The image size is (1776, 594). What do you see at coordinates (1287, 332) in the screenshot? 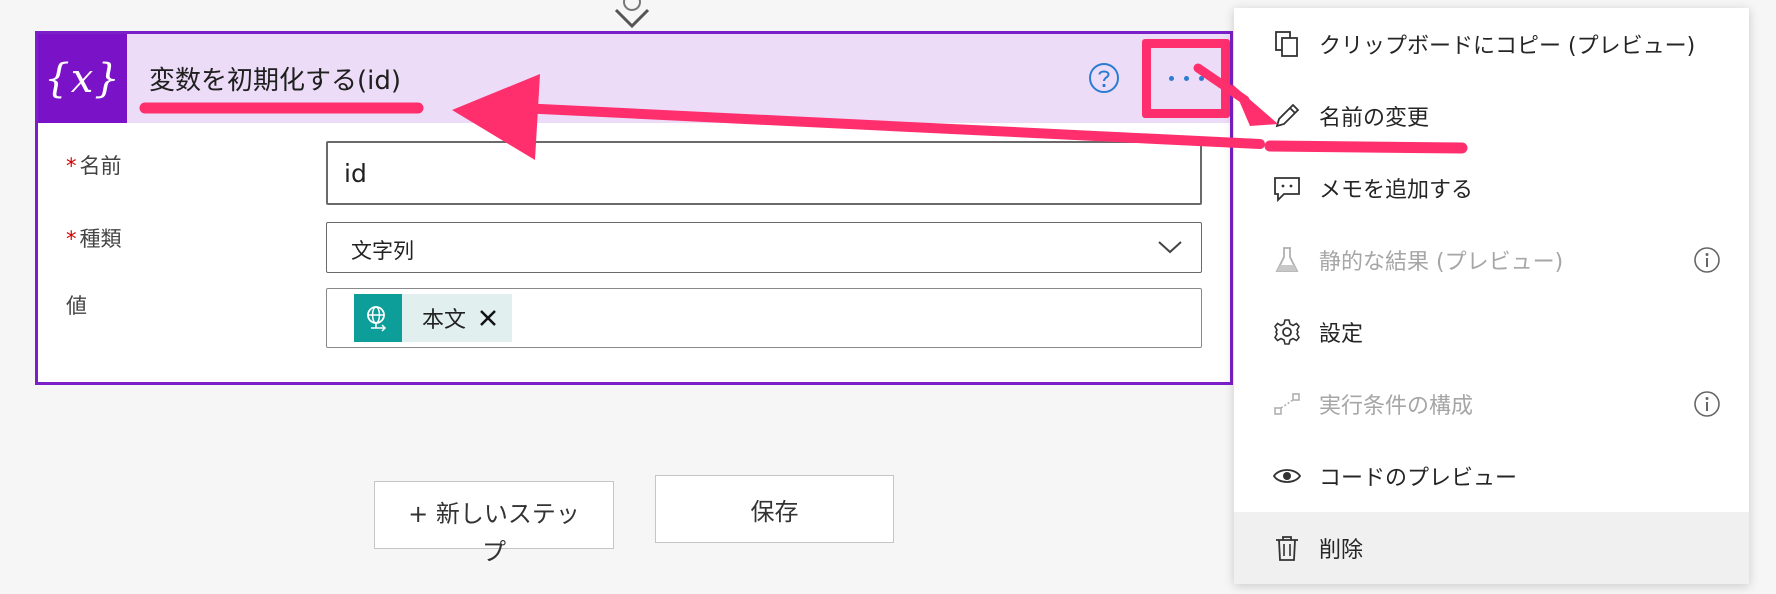
I see `gear-icon` at bounding box center [1287, 332].